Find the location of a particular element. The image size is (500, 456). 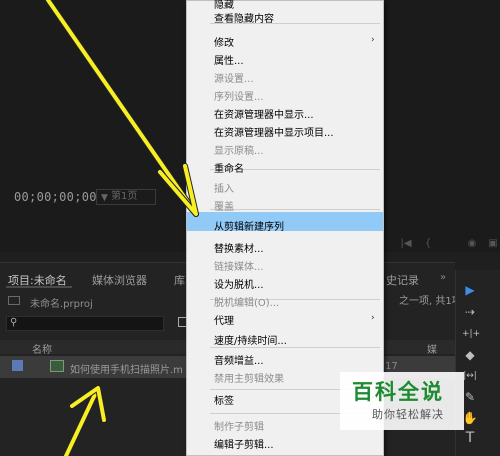

menu-item: 禁用主剪辑效果 is located at coordinates (249, 377).